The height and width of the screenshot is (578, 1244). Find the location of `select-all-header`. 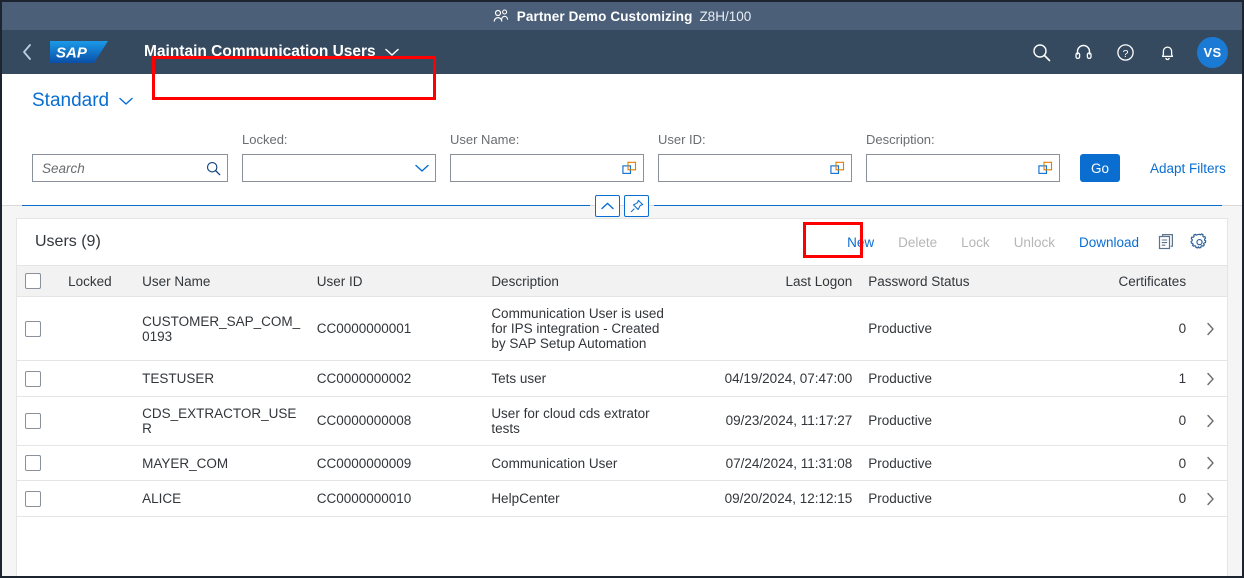

select-all-header is located at coordinates (39, 281).